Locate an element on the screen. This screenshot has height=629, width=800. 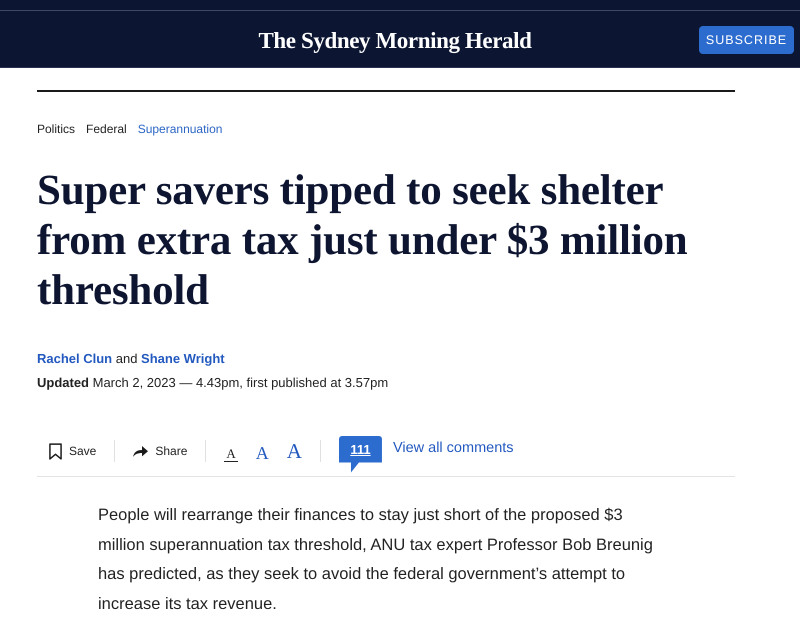
share-arrow-icon is located at coordinates (140, 451).